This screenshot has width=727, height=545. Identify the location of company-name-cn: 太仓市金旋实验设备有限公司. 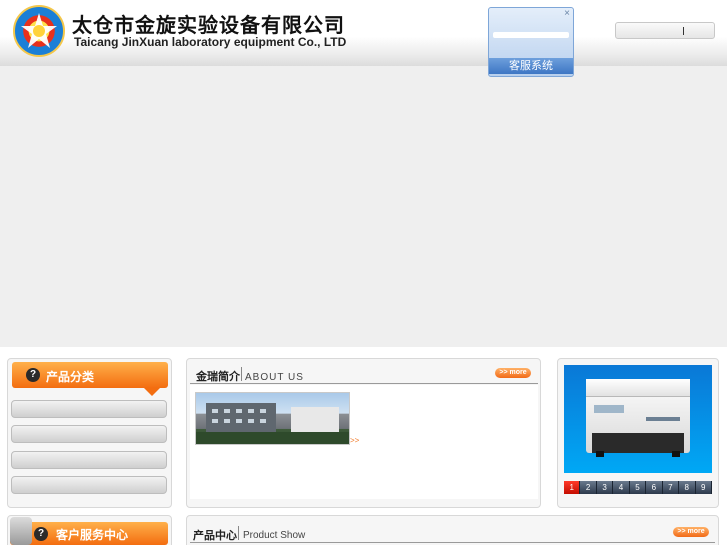
(208, 25).